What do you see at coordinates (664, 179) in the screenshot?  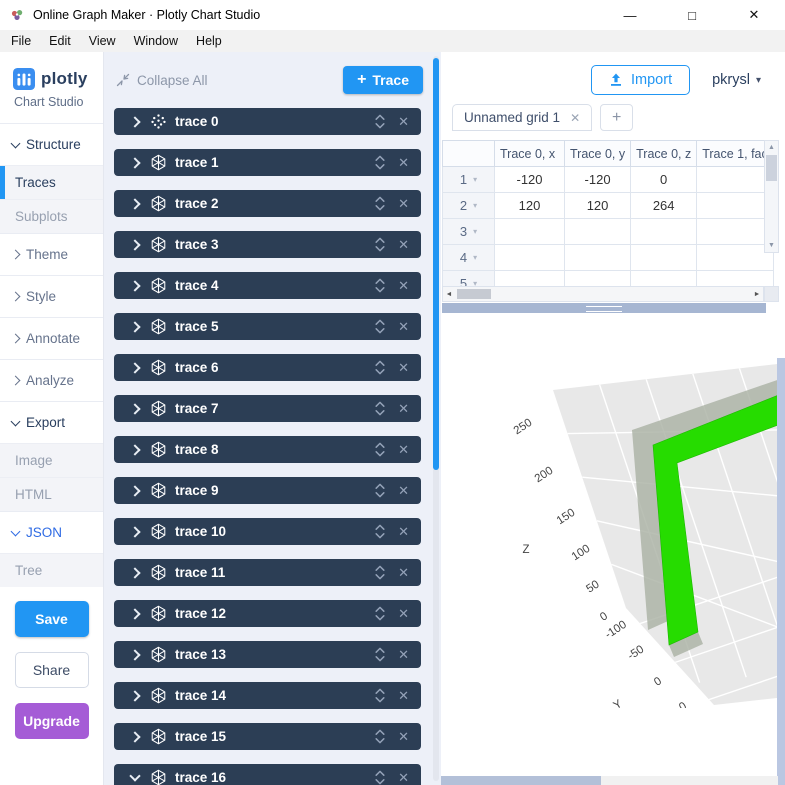 I see `table-cell: 0` at bounding box center [664, 179].